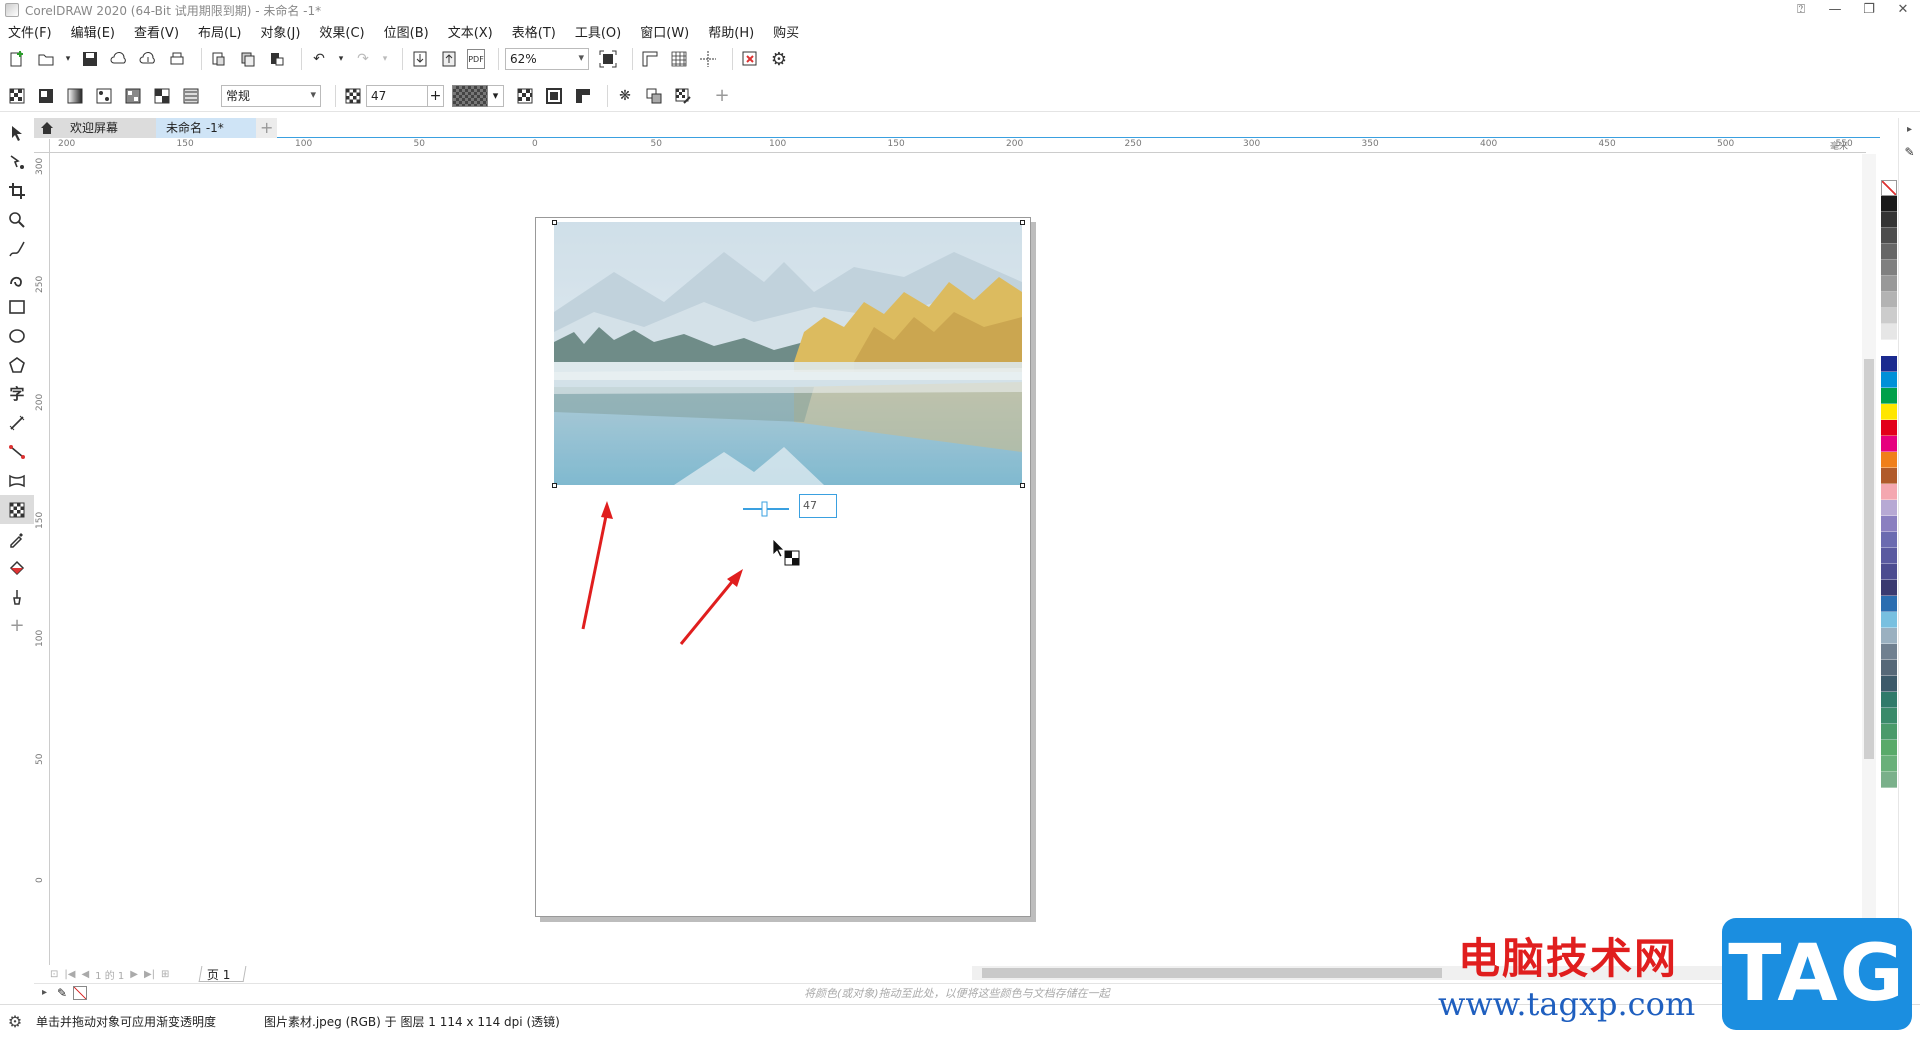 This screenshot has height=1037, width=1920. I want to click on color-palette, so click(1889, 550).